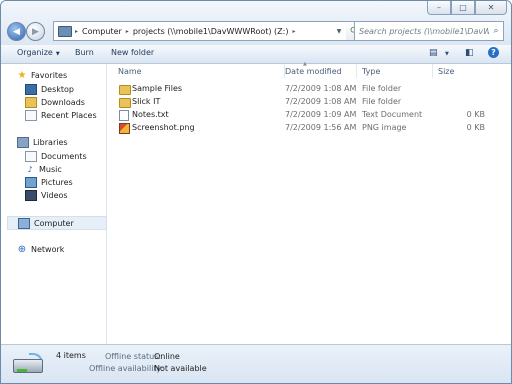 This screenshot has width=512, height=384. Describe the element at coordinates (102, 31) in the screenshot. I see `breadcrumb-computer: Computer` at that location.